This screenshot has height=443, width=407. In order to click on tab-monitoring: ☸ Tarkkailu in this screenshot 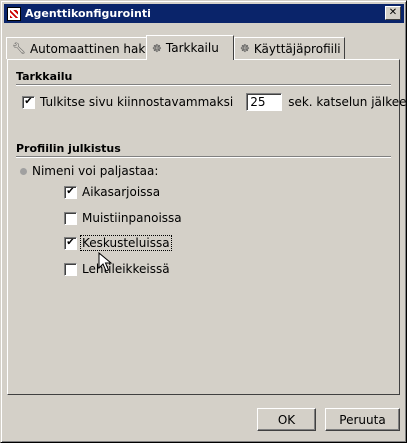, I will do `click(190, 47)`.